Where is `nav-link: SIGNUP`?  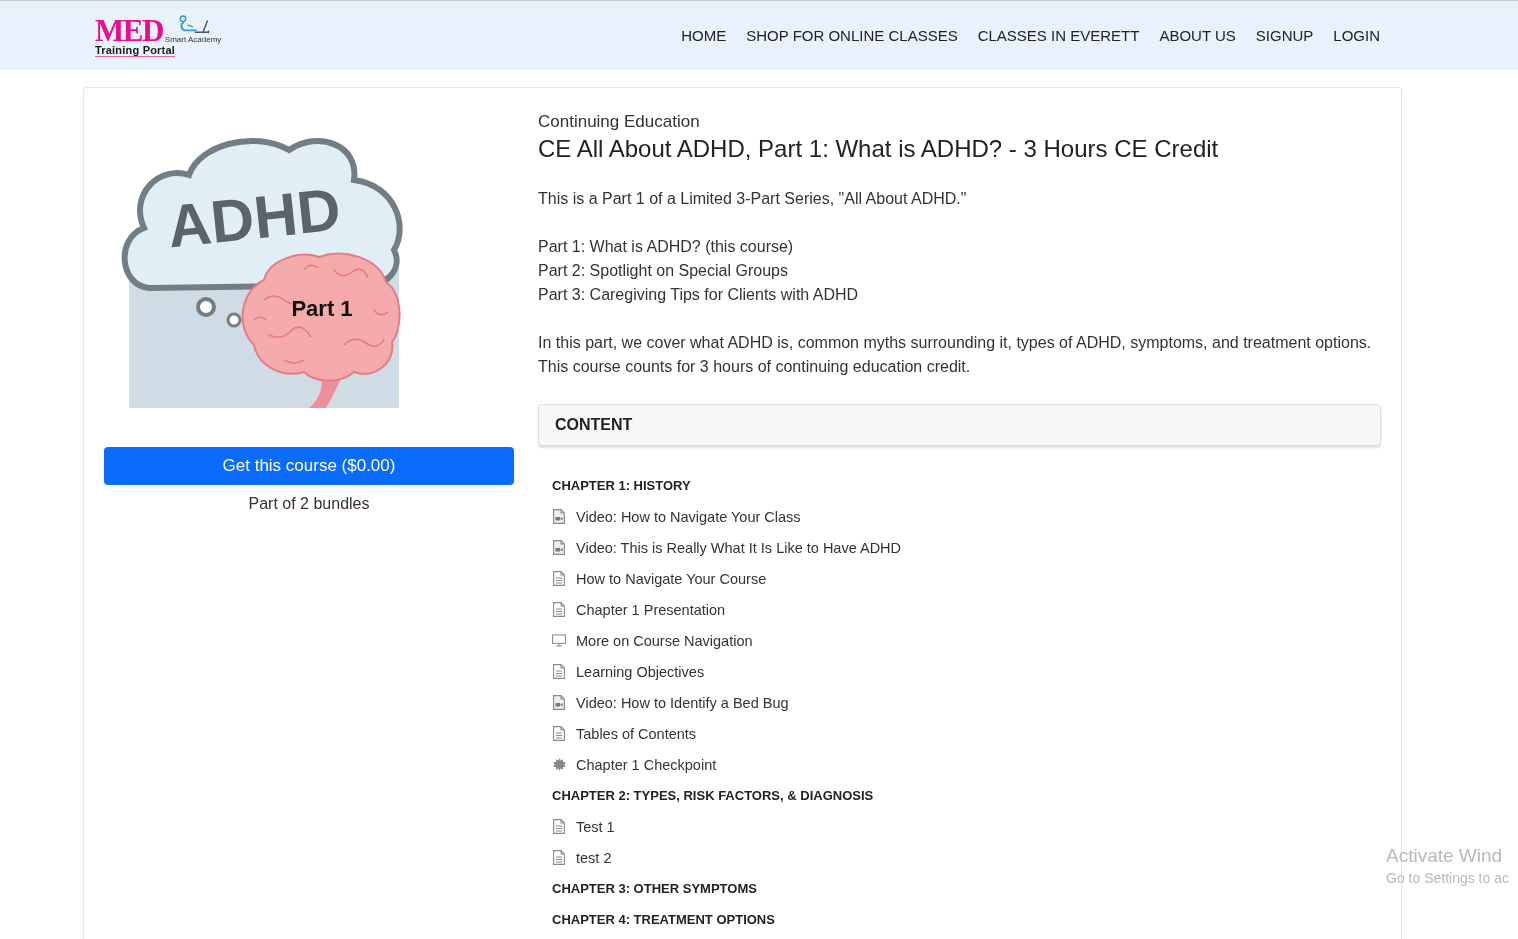
nav-link: SIGNUP is located at coordinates (1284, 35).